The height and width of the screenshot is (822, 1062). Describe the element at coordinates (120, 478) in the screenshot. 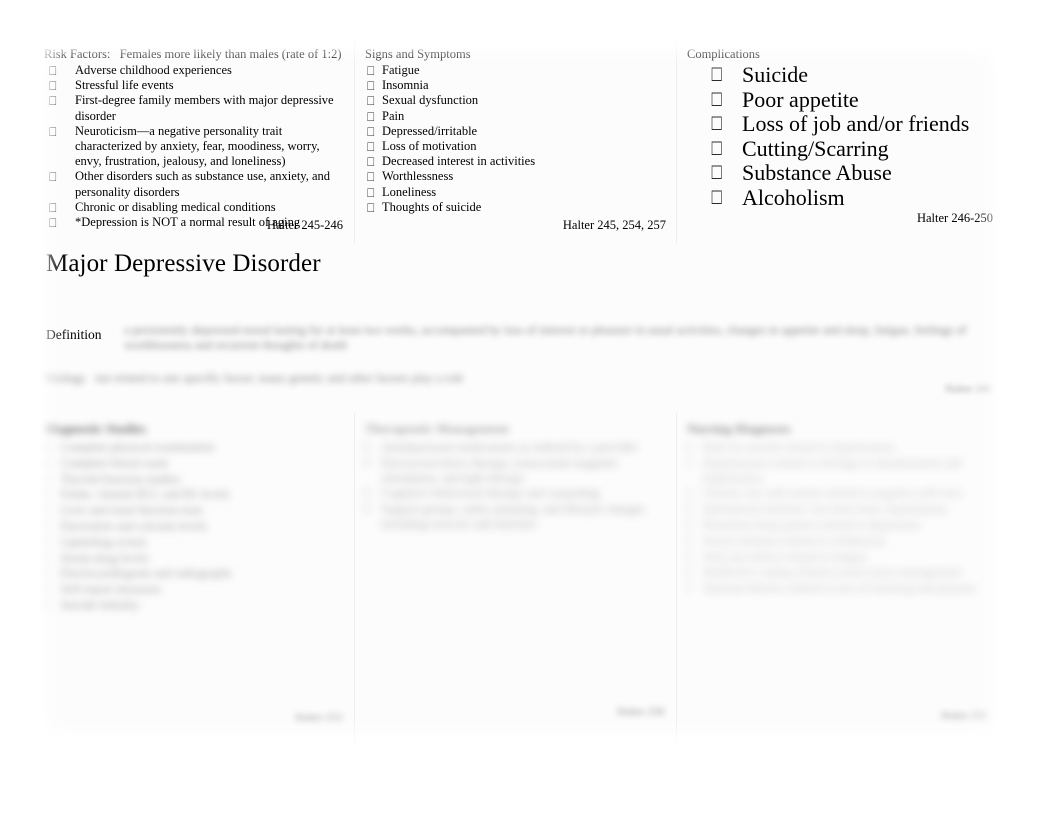

I see `list-item-label: Thyroid function studies` at that location.